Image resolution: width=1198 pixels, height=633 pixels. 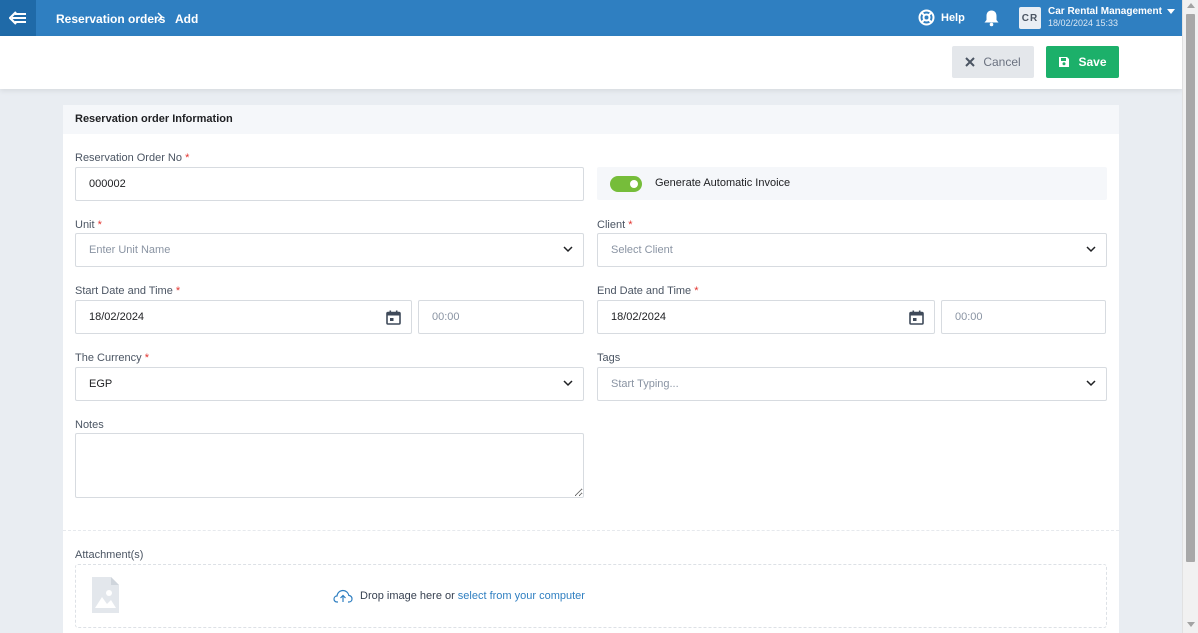 I want to click on order-no-value: 000002, so click(x=107, y=184).